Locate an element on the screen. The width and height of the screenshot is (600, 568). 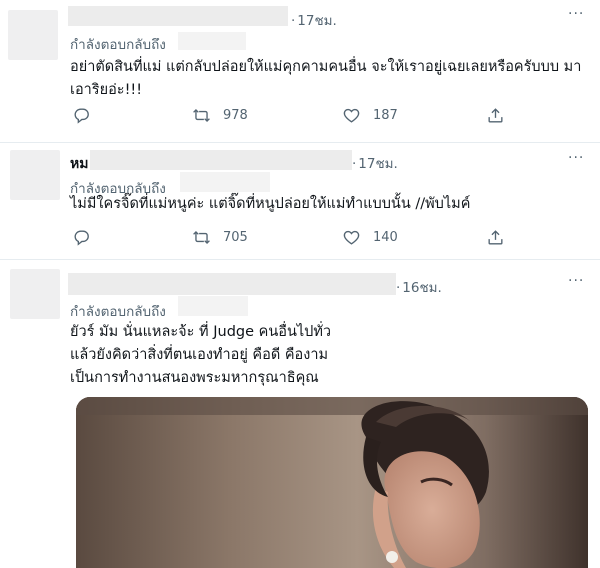
like-button: 140 is located at coordinates (370, 237).